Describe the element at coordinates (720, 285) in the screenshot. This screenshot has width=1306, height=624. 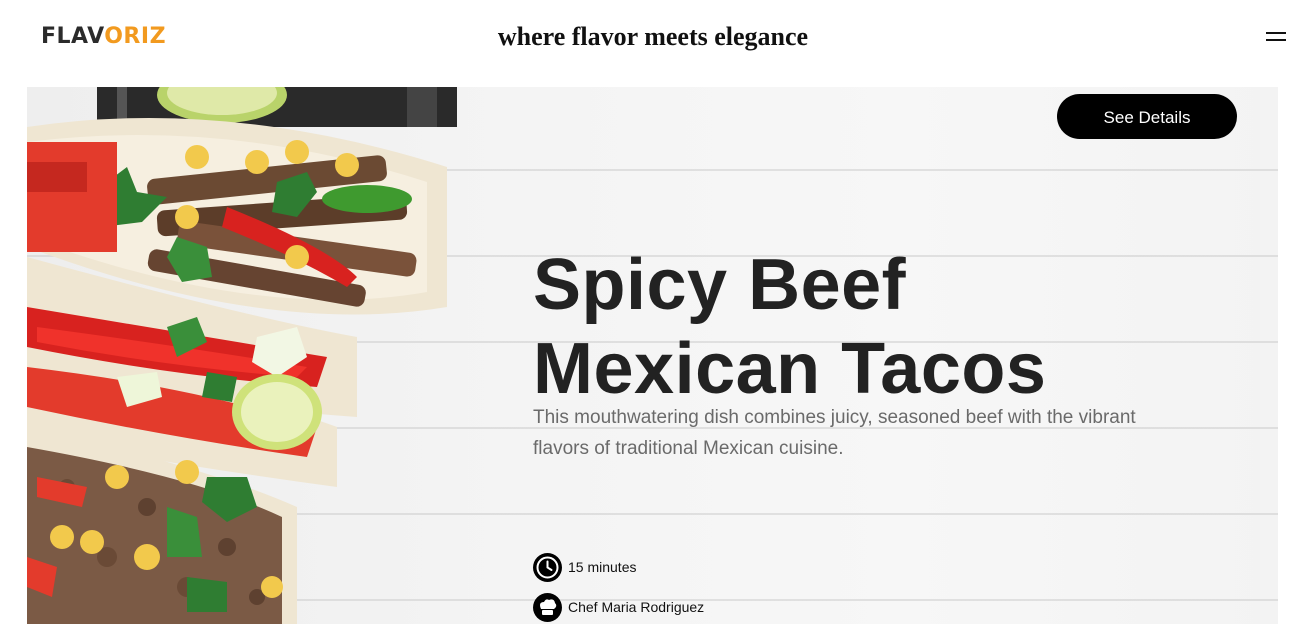
I see `recipe-title-line-1: Spicy Beef` at that location.